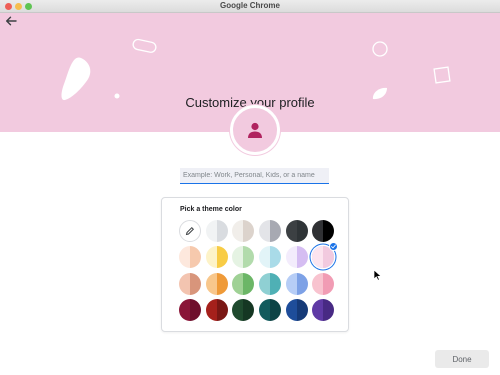 This screenshot has width=500, height=375. Describe the element at coordinates (11, 21) in the screenshot. I see `arrow-left-icon` at that location.